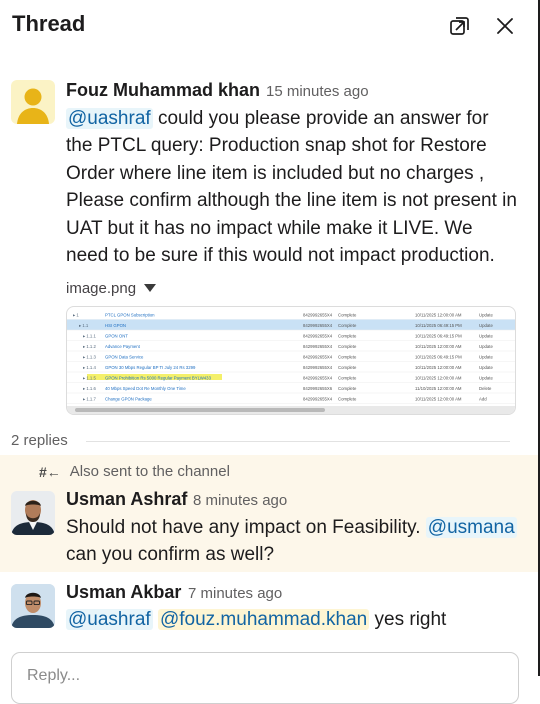 The height and width of the screenshot is (704, 540). I want to click on file-name-row: image.png, so click(111, 288).